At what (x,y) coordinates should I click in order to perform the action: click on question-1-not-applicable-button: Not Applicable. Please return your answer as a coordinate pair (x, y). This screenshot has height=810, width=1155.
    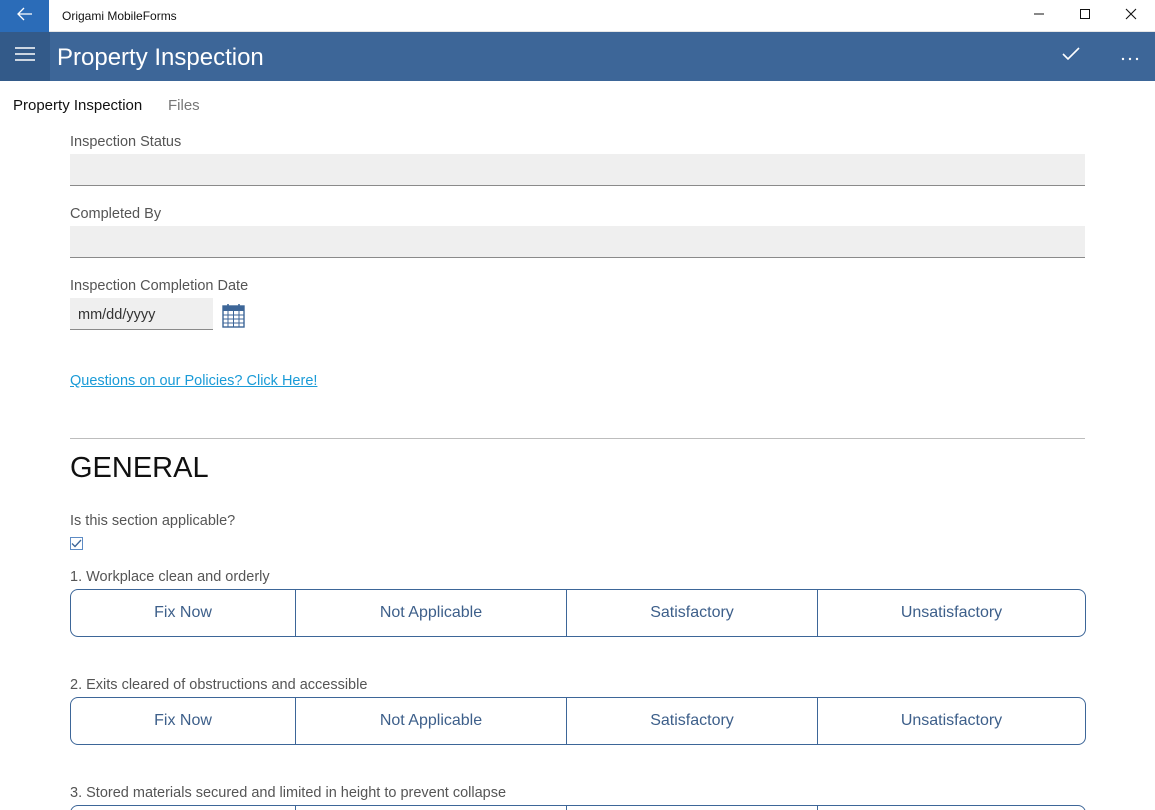
    Looking at the image, I should click on (430, 613).